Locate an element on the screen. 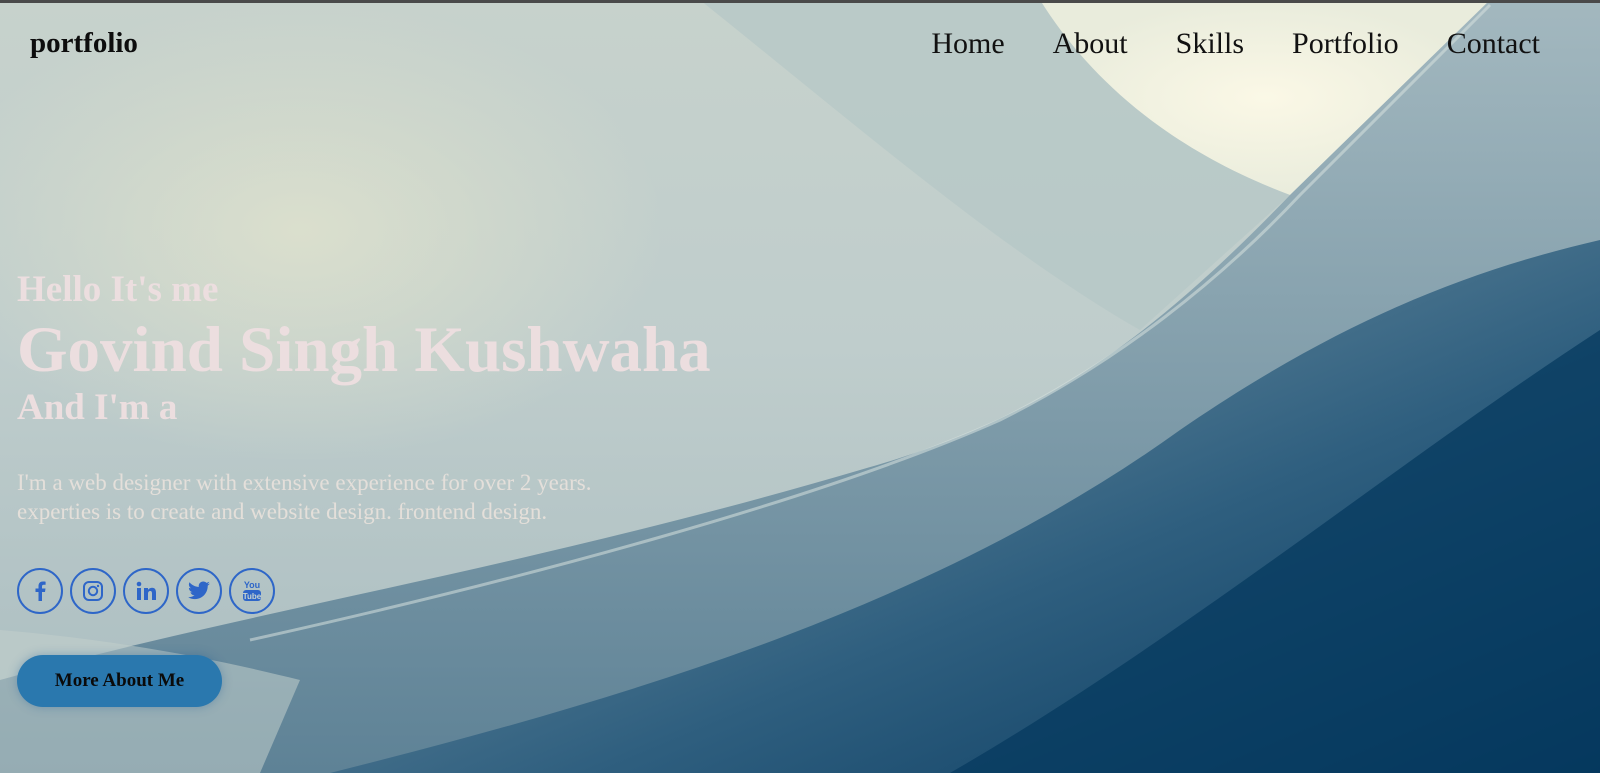 Image resolution: width=1600 pixels, height=773 pixels. nav-home: Home is located at coordinates (967, 44).